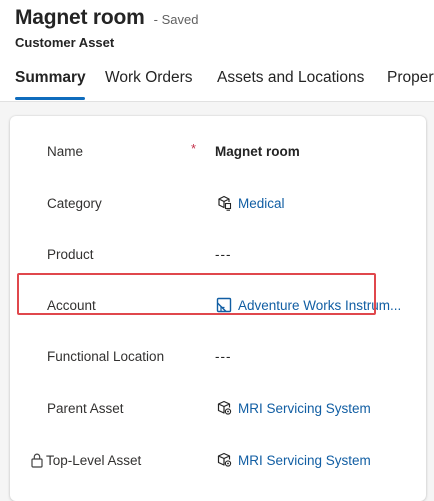 This screenshot has height=501, width=434. I want to click on parent-asset-link: MRI Servicing System, so click(304, 408).